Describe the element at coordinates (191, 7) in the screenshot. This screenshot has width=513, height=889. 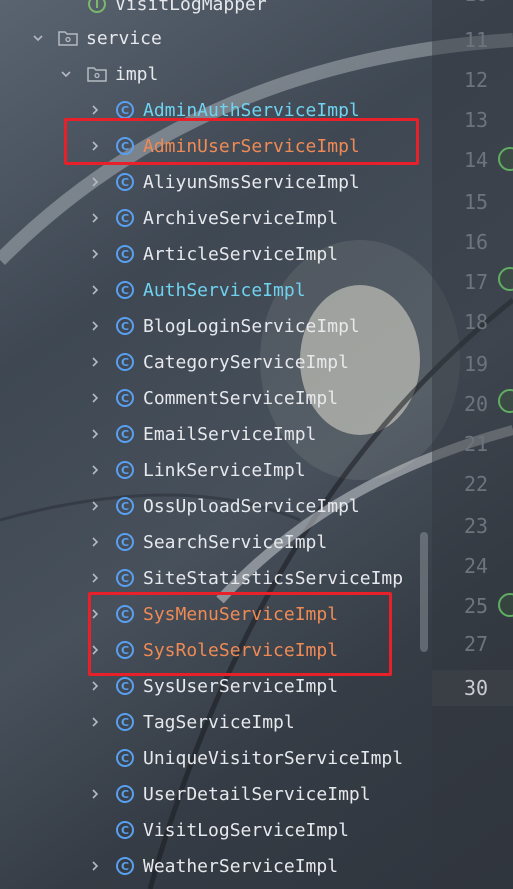
I see `tree-item-label: VisitLogMapper` at that location.